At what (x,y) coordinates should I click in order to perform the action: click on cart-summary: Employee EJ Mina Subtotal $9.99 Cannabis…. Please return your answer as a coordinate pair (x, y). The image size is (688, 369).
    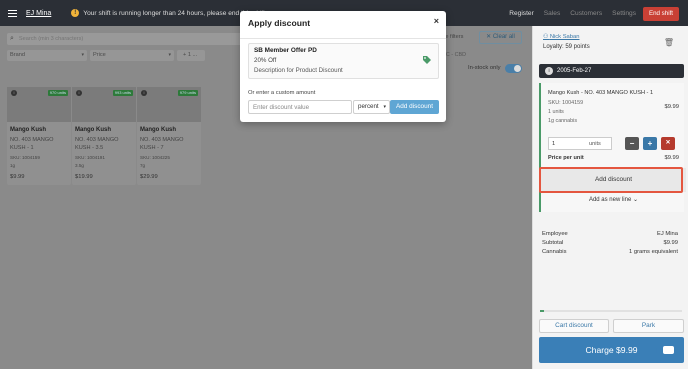
    Looking at the image, I should click on (610, 244).